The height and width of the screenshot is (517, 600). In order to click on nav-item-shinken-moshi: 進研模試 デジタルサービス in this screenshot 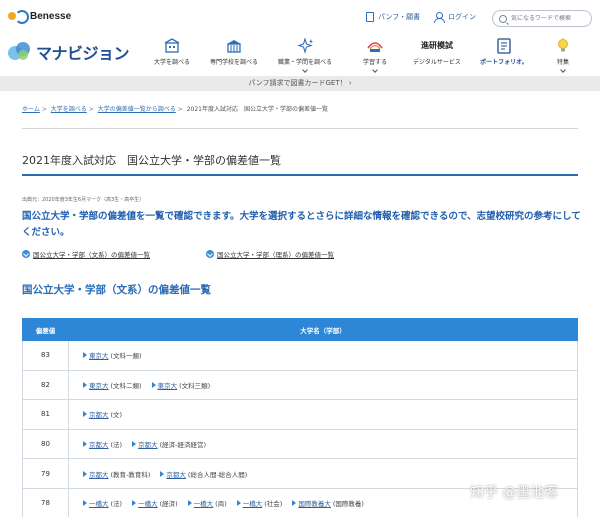, I will do `click(437, 52)`.